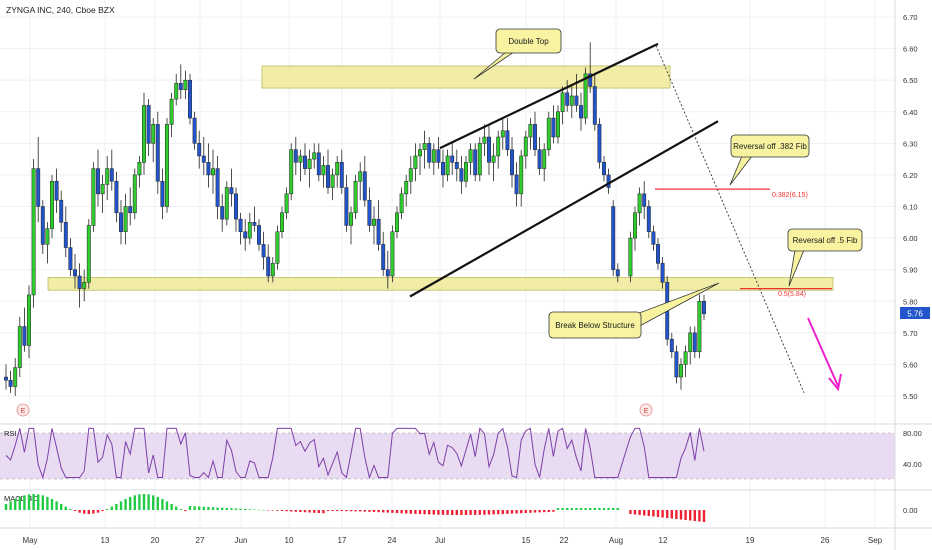  Describe the element at coordinates (646, 410) in the screenshot. I see `earnings-marker-2: E` at that location.